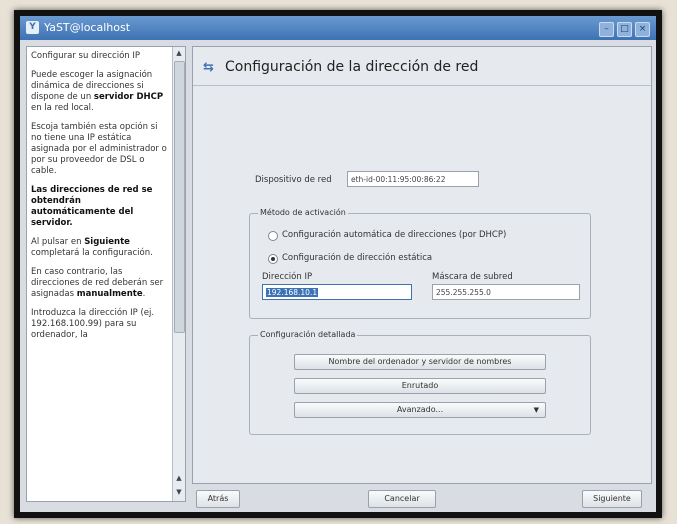  Describe the element at coordinates (86, 56) in the screenshot. I see `help-text-run: Configurar su dirección IP` at that location.